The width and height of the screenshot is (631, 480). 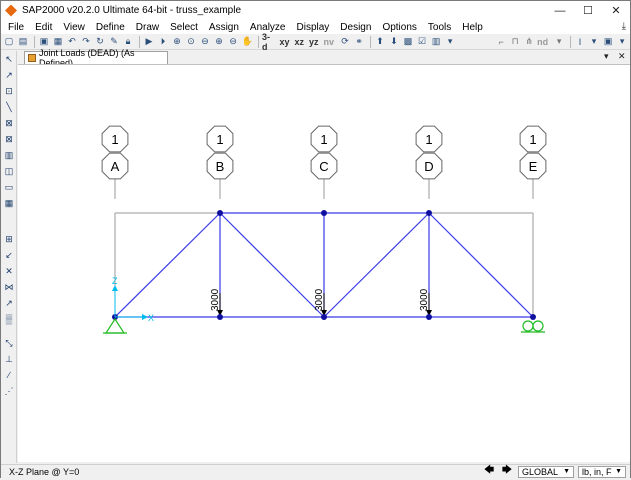 I want to click on grid-bubble-bottom-label: A, so click(x=115, y=166).